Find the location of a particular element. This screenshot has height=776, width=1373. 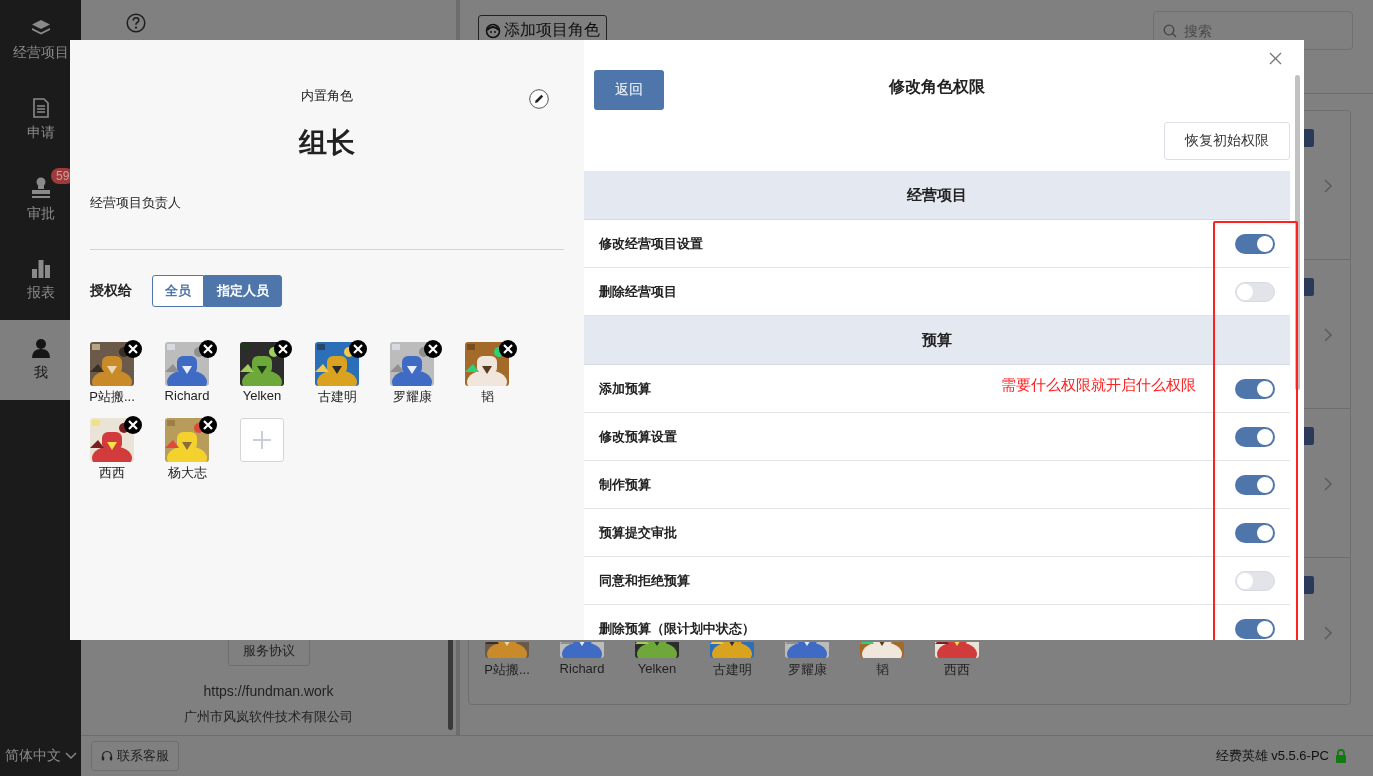

version-text: 经费英雄 v5.5.6-PC is located at coordinates (1272, 756).